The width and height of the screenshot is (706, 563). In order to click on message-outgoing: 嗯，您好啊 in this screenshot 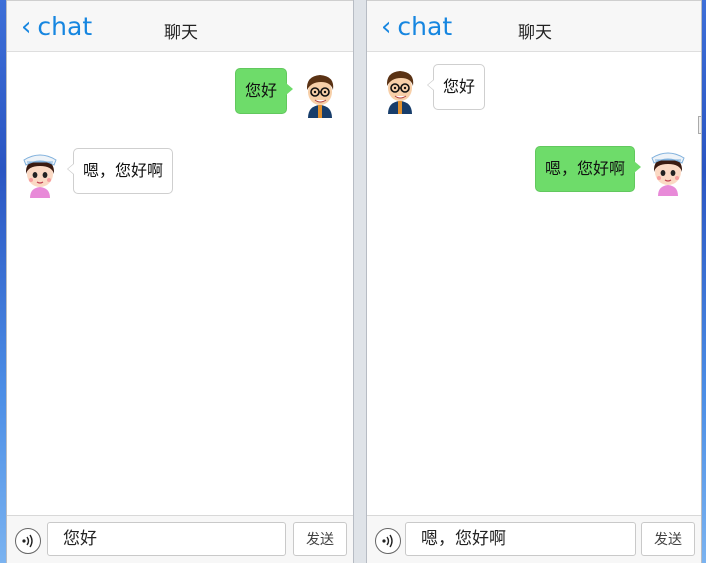, I will do `click(613, 171)`.